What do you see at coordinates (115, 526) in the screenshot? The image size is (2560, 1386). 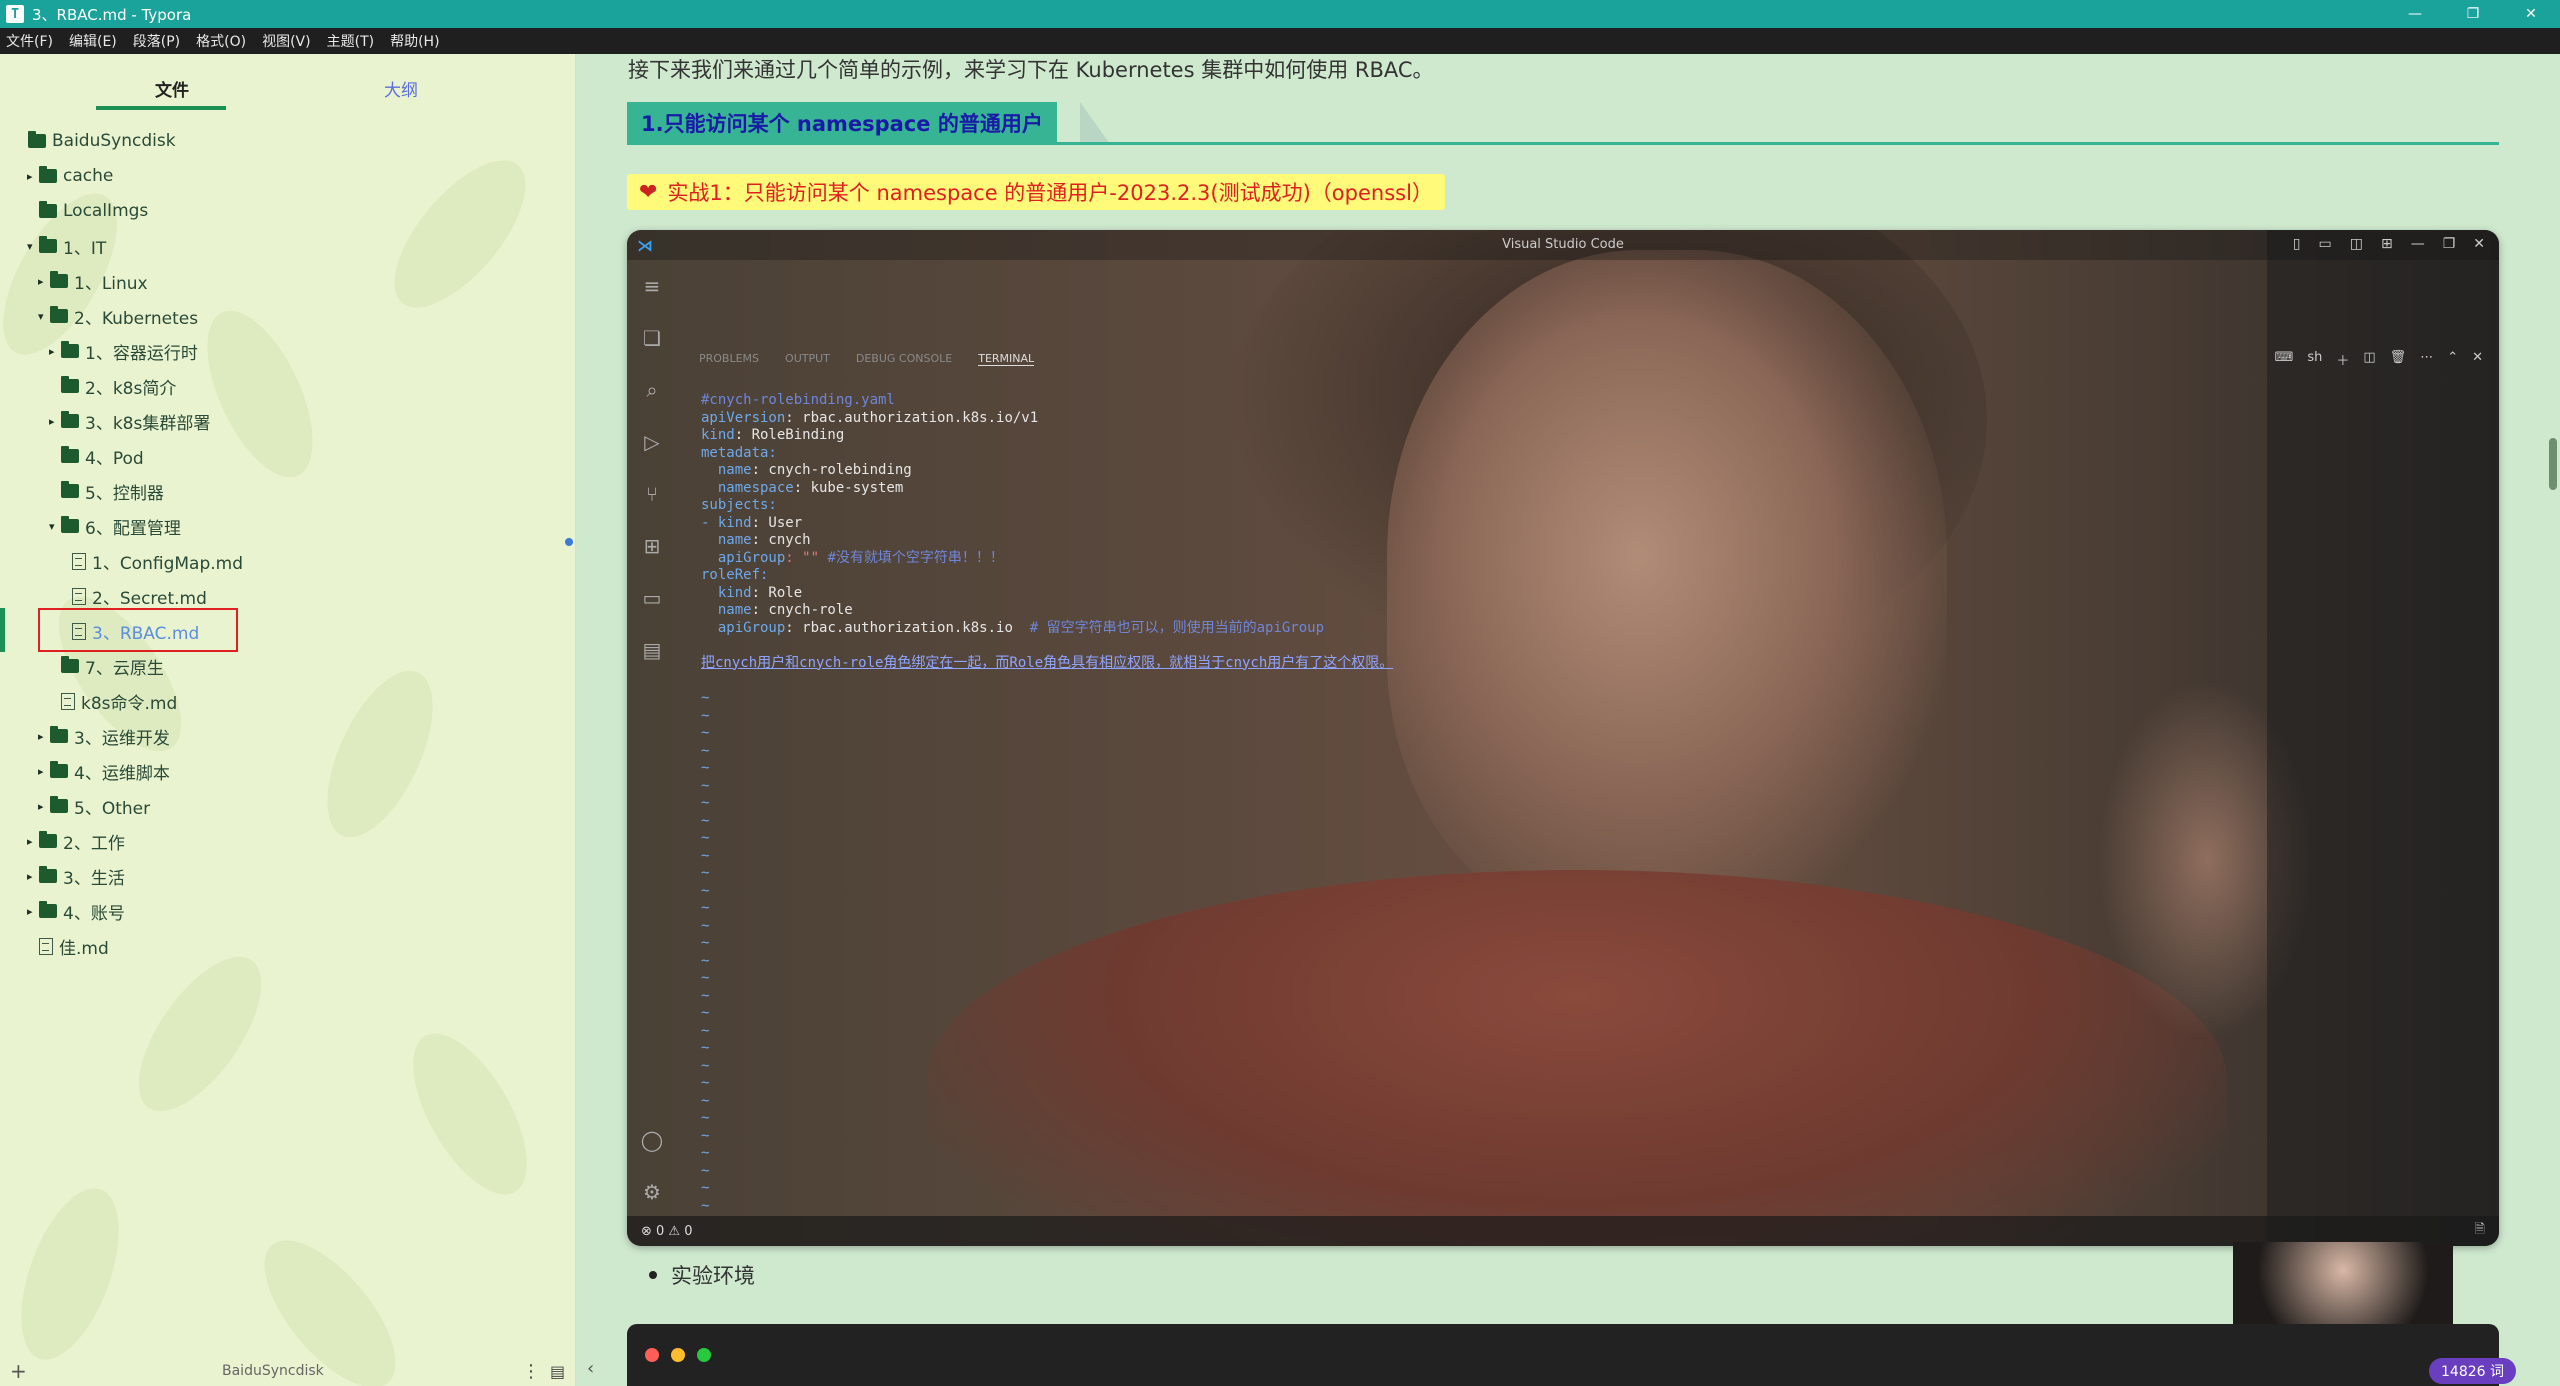 I see `tree-item: ▾ 6、配置管理` at bounding box center [115, 526].